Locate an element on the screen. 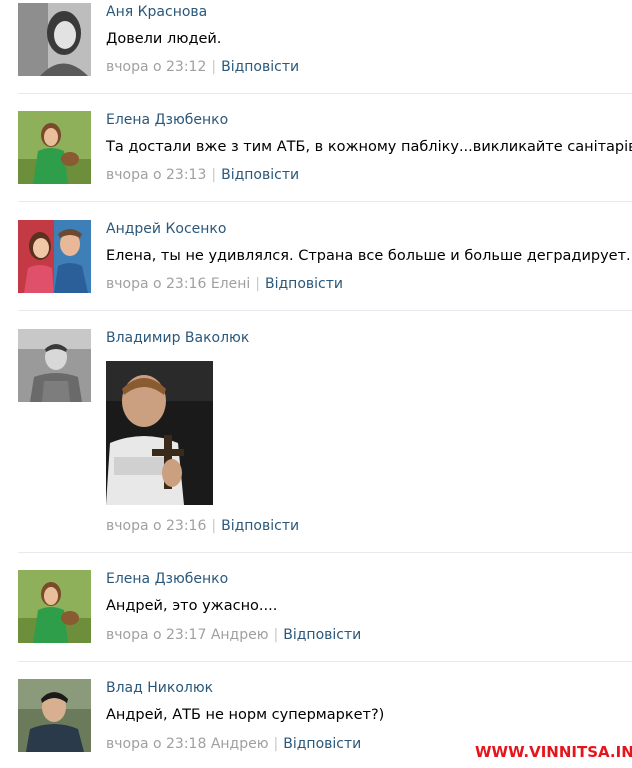  comment-text: Довели людей. is located at coordinates (164, 39).